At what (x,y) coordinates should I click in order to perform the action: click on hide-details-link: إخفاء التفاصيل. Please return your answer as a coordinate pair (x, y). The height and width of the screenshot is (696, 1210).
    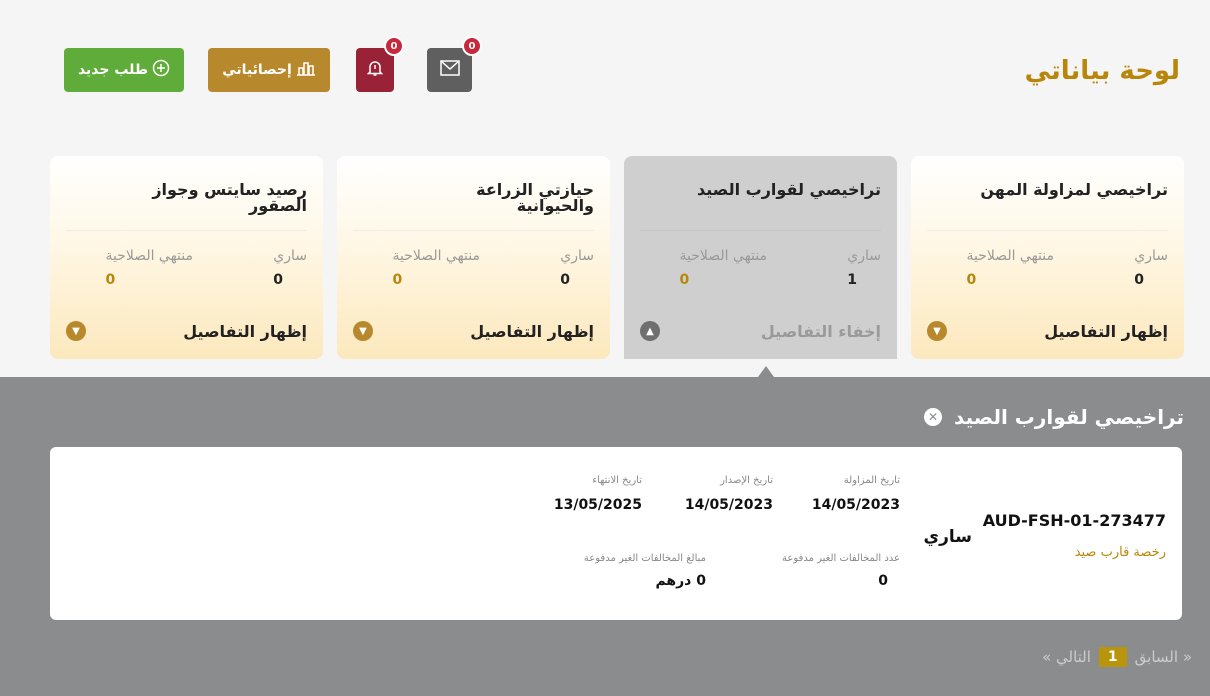
    Looking at the image, I should click on (821, 331).